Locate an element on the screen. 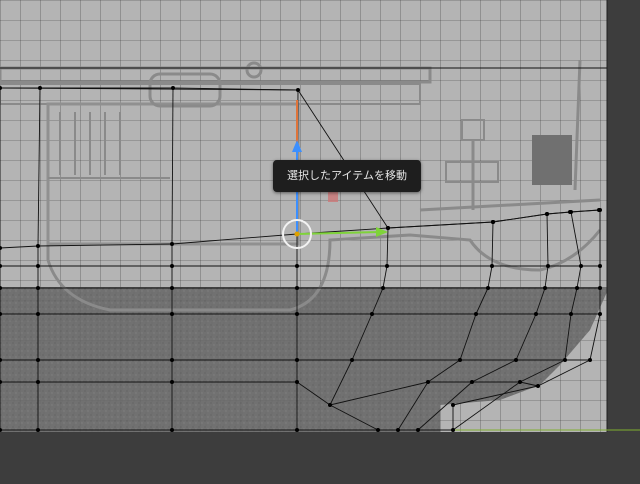  active-vertex is located at coordinates (297, 234).